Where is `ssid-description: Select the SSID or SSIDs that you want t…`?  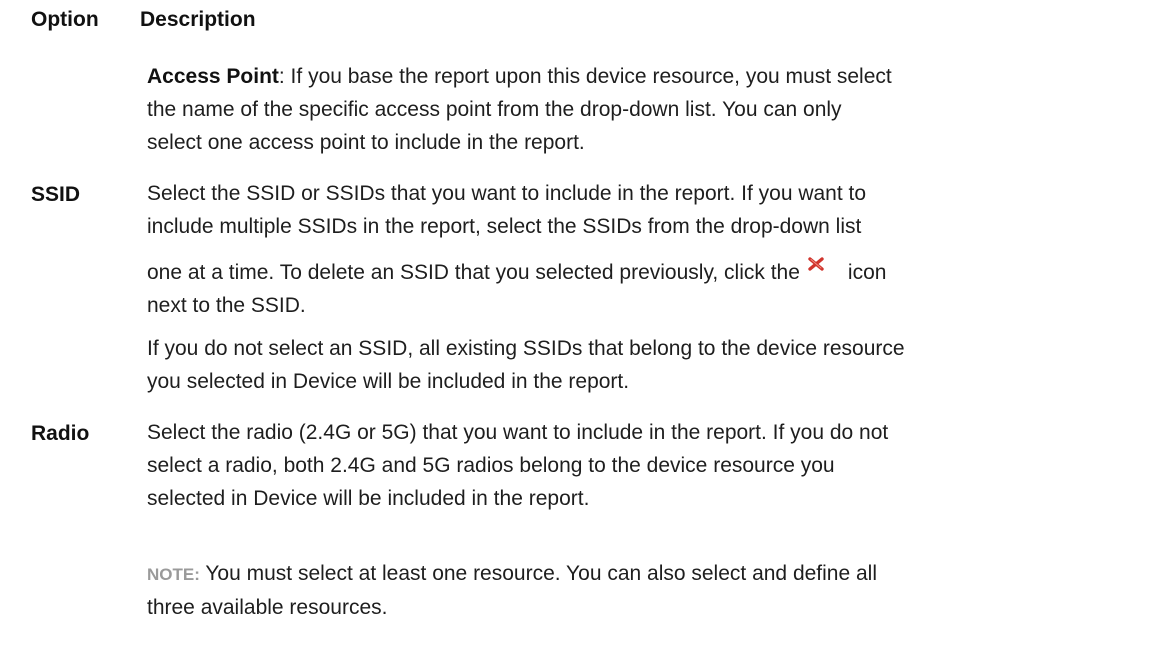 ssid-description: Select the SSID or SSIDs that you want t… is located at coordinates (507, 210).